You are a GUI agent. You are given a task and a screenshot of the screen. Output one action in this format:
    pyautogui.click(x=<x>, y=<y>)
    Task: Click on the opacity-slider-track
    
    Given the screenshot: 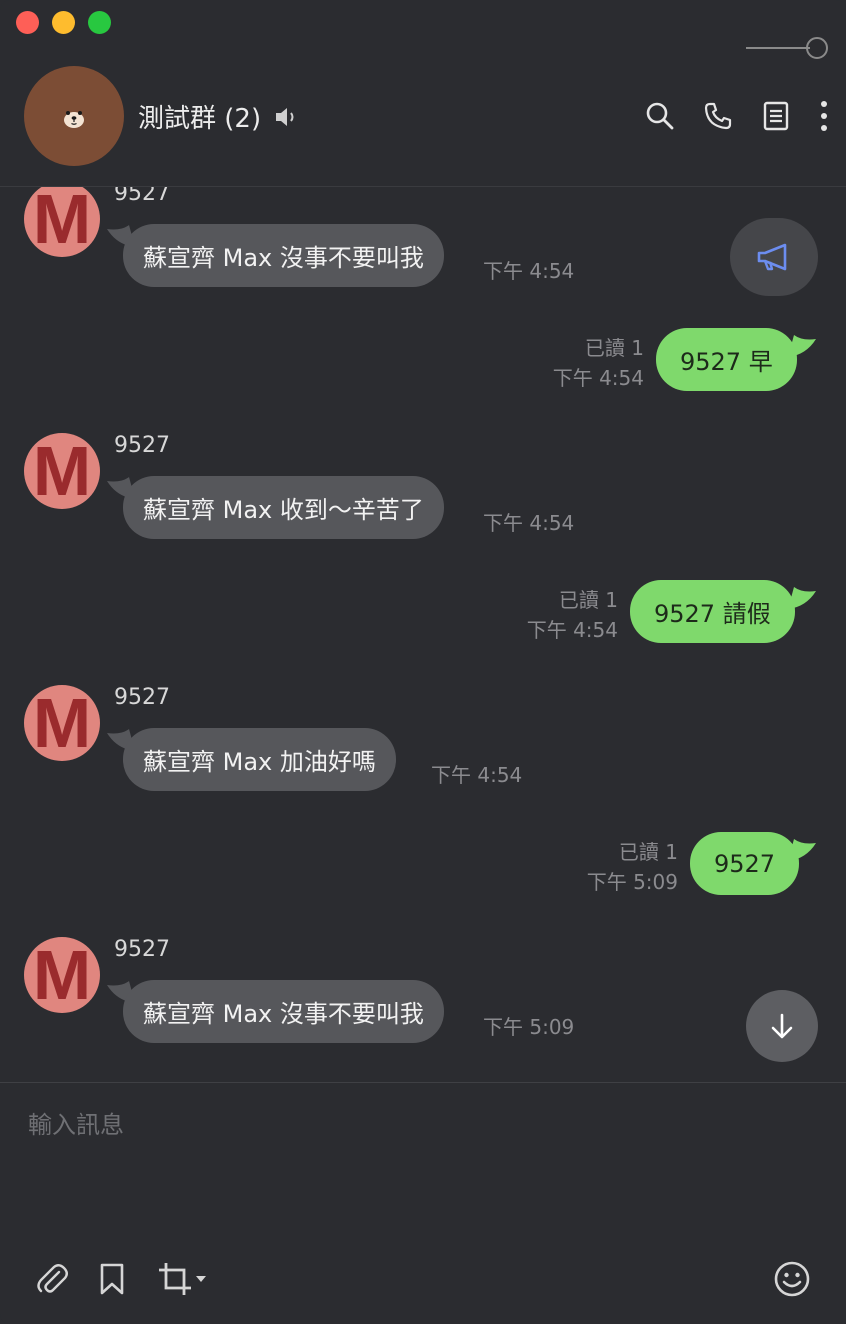 What is the action you would take?
    pyautogui.click(x=778, y=48)
    